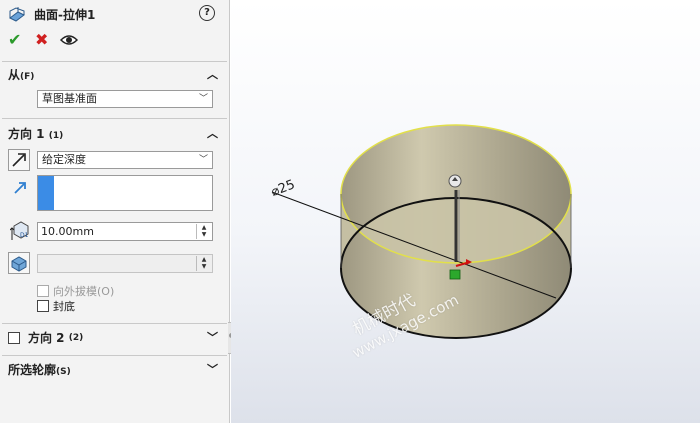 Image resolution: width=700 pixels, height=423 pixels. I want to click on from-shortcut: (F), so click(27, 77).